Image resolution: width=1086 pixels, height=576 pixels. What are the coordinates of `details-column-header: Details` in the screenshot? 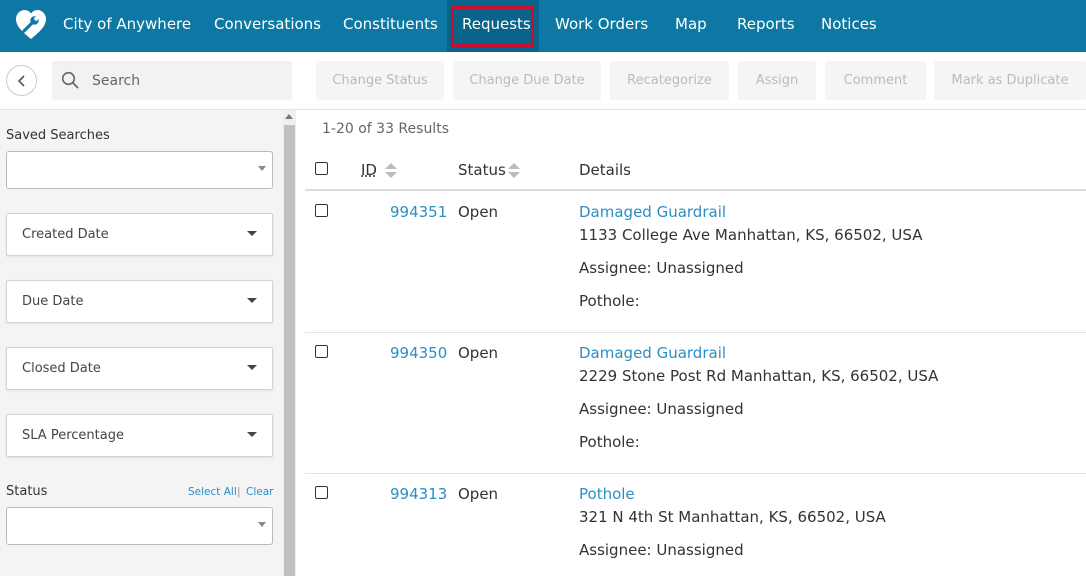 It's located at (605, 170).